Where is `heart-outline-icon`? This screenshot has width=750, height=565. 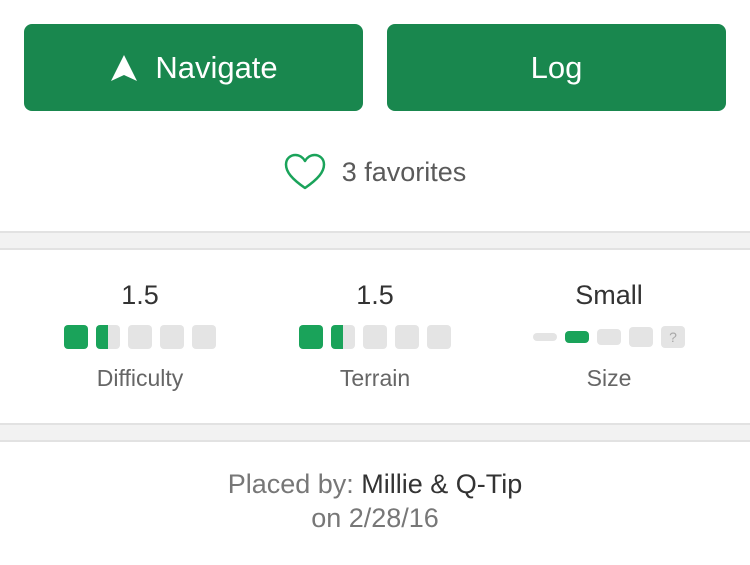
heart-outline-icon is located at coordinates (305, 172).